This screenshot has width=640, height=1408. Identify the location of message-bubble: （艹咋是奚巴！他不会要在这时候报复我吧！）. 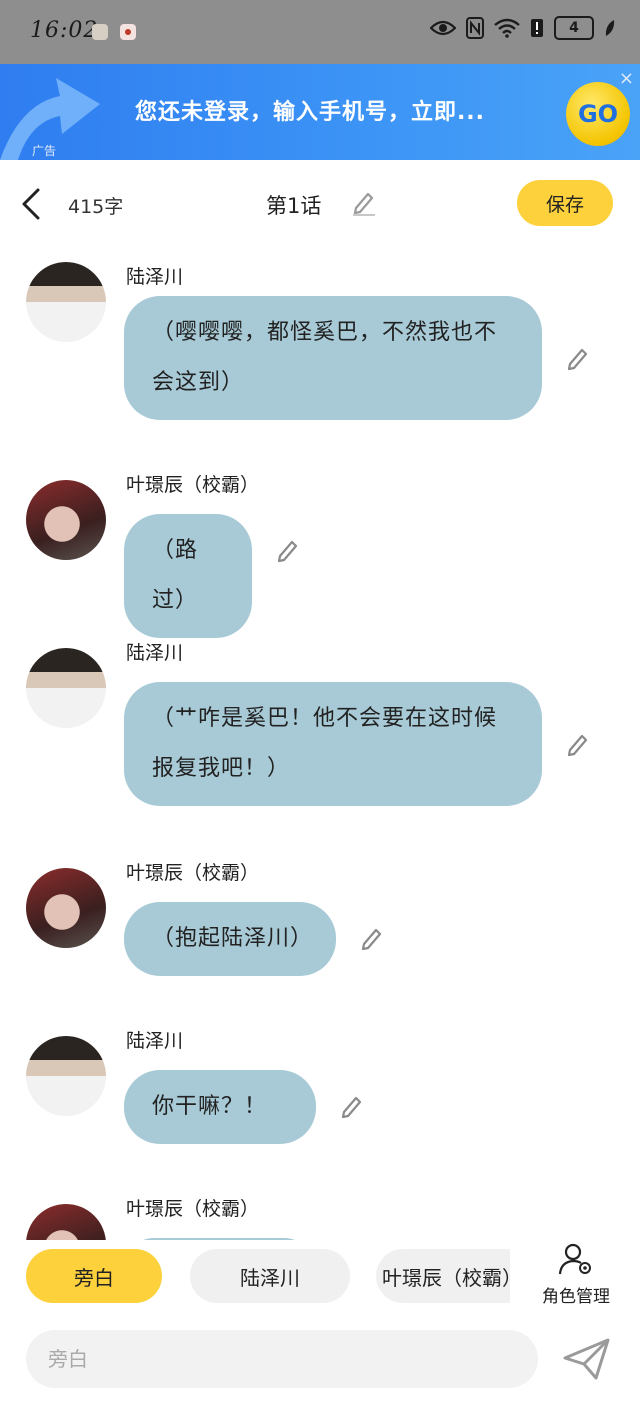
(333, 744).